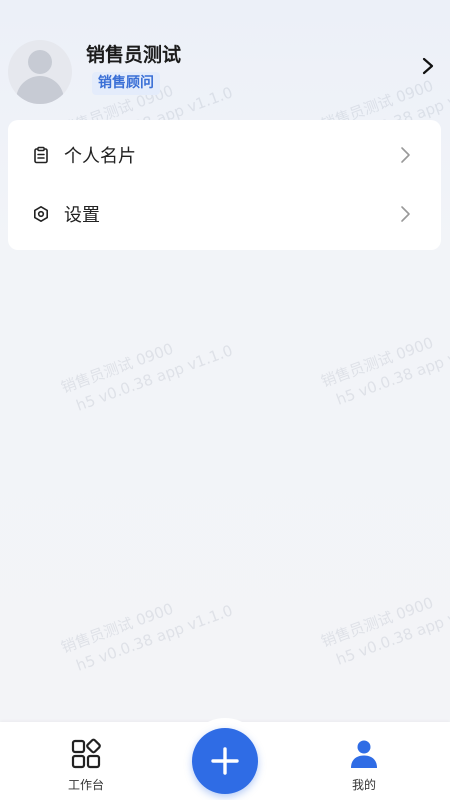  Describe the element at coordinates (85, 785) in the screenshot. I see `tab-label: 工作台` at that location.